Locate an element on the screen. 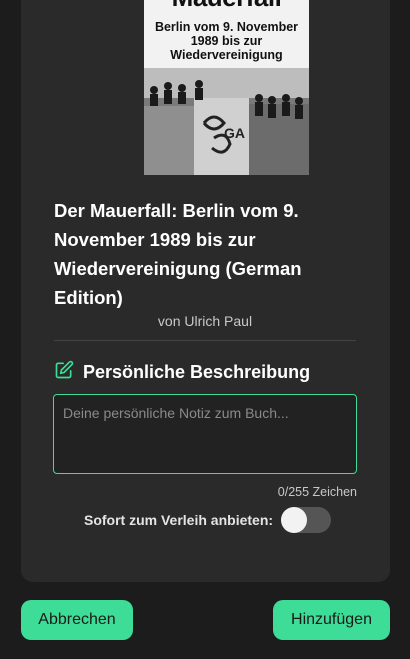  edit-icon is located at coordinates (64, 372).